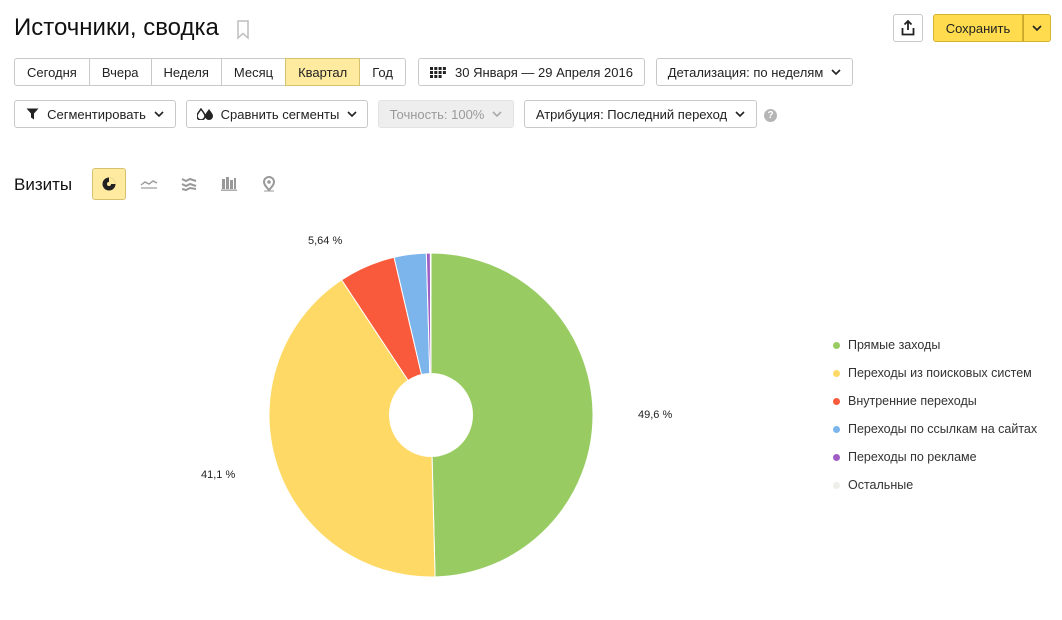 The height and width of the screenshot is (620, 1062). What do you see at coordinates (940, 373) in the screenshot?
I see `legend-label: Переходы из поисковых систем` at bounding box center [940, 373].